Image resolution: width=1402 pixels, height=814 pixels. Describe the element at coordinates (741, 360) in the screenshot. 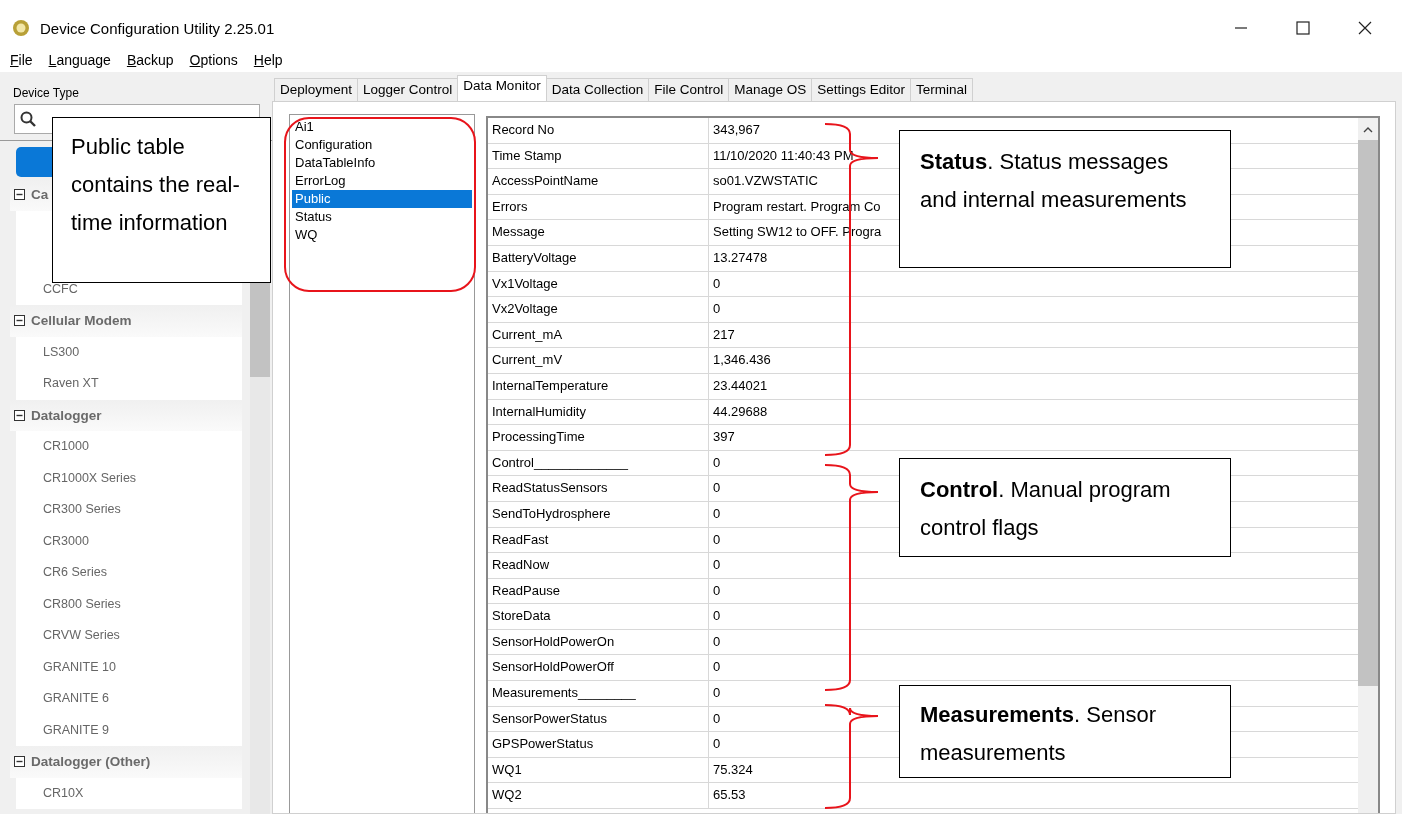

I see `field-value-cell-text: 1,346.436` at that location.